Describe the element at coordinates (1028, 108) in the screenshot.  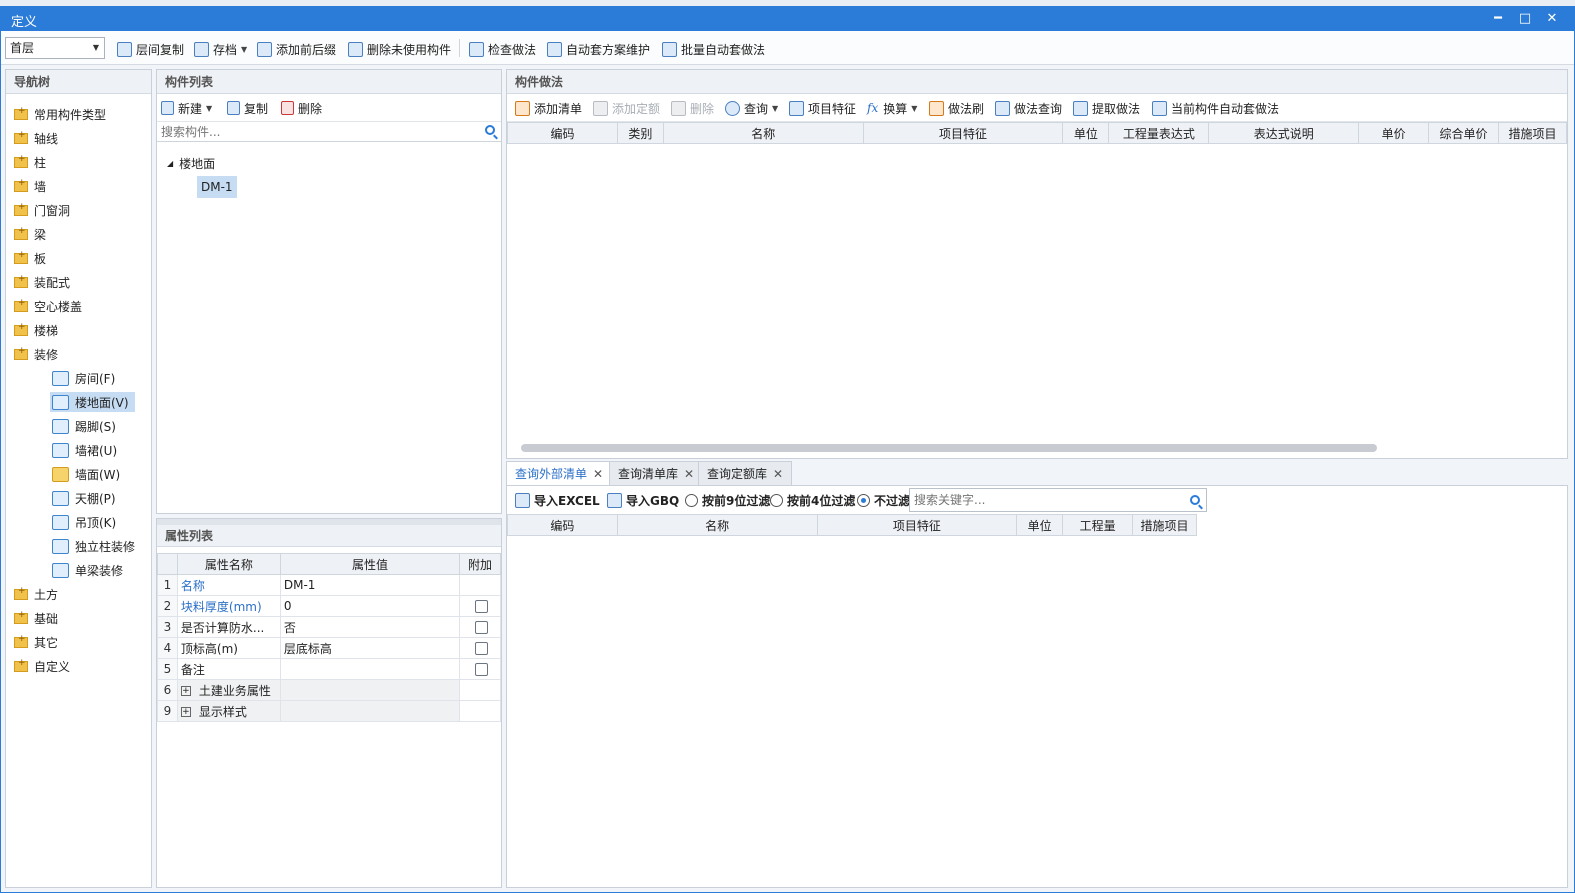
I see `method-query-button: 做法查询` at that location.